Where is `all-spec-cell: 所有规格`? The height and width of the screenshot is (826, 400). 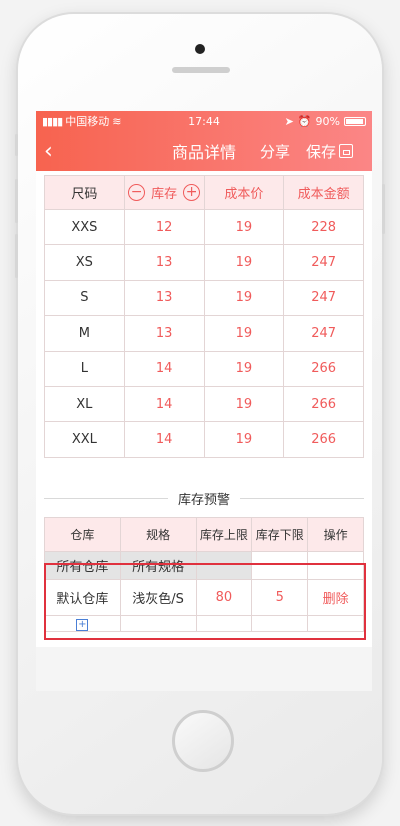 all-spec-cell: 所有规格 is located at coordinates (158, 565).